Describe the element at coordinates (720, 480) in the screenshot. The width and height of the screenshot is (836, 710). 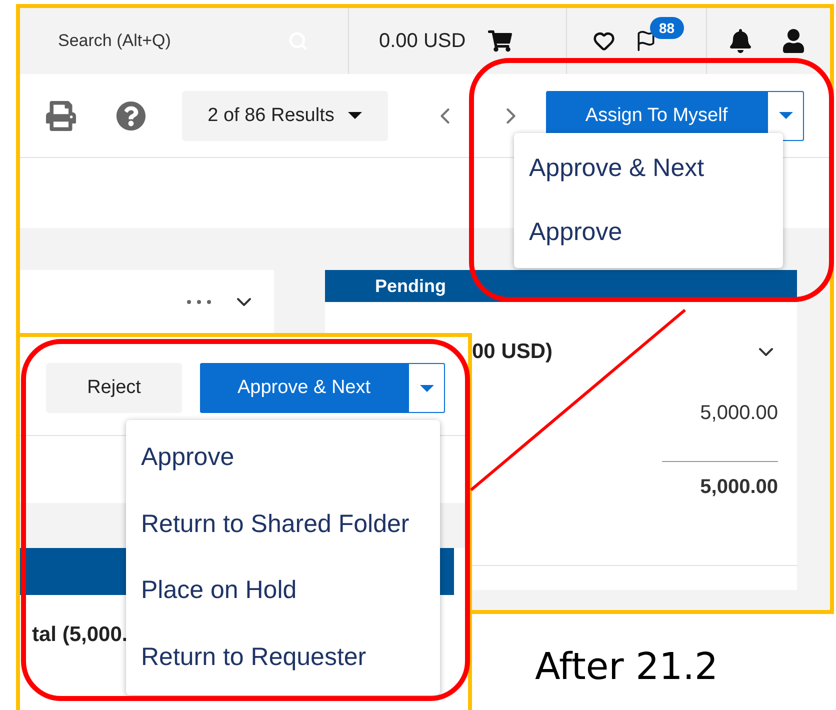
I see `total-amount: 5,000.00` at that location.